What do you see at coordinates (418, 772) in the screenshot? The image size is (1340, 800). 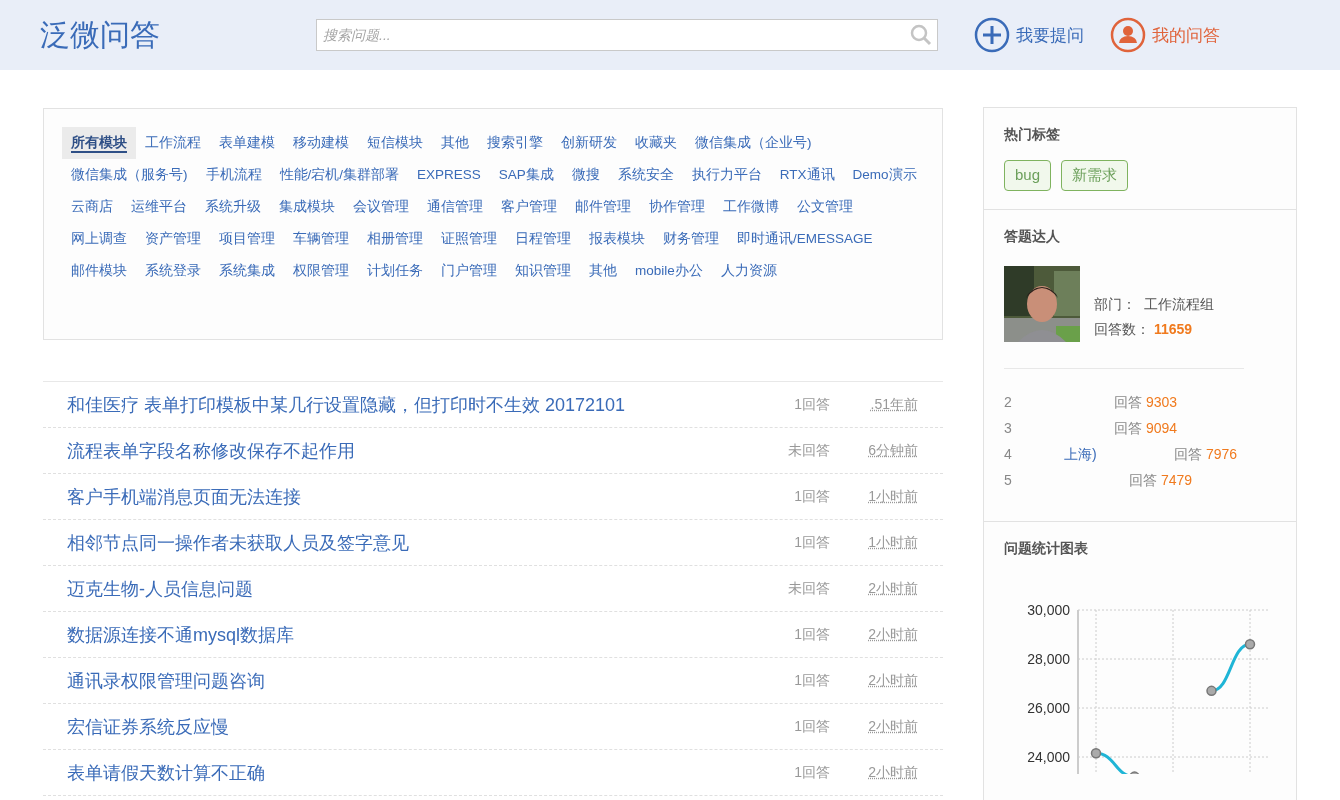 I see `question-link: 表单请假天数计算不正确` at bounding box center [418, 772].